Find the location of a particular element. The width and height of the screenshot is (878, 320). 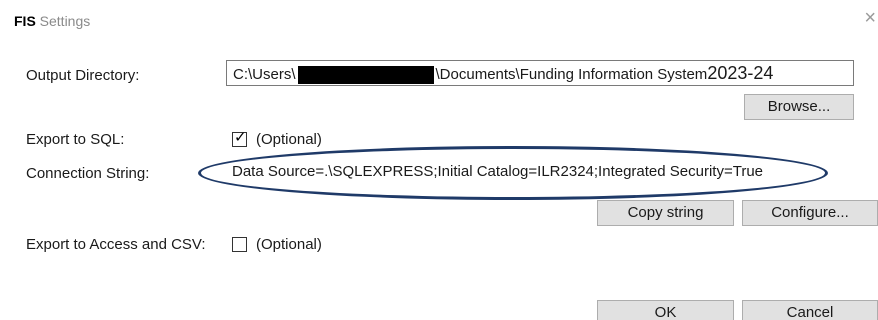

export-access-csv-checkbox is located at coordinates (239, 244).